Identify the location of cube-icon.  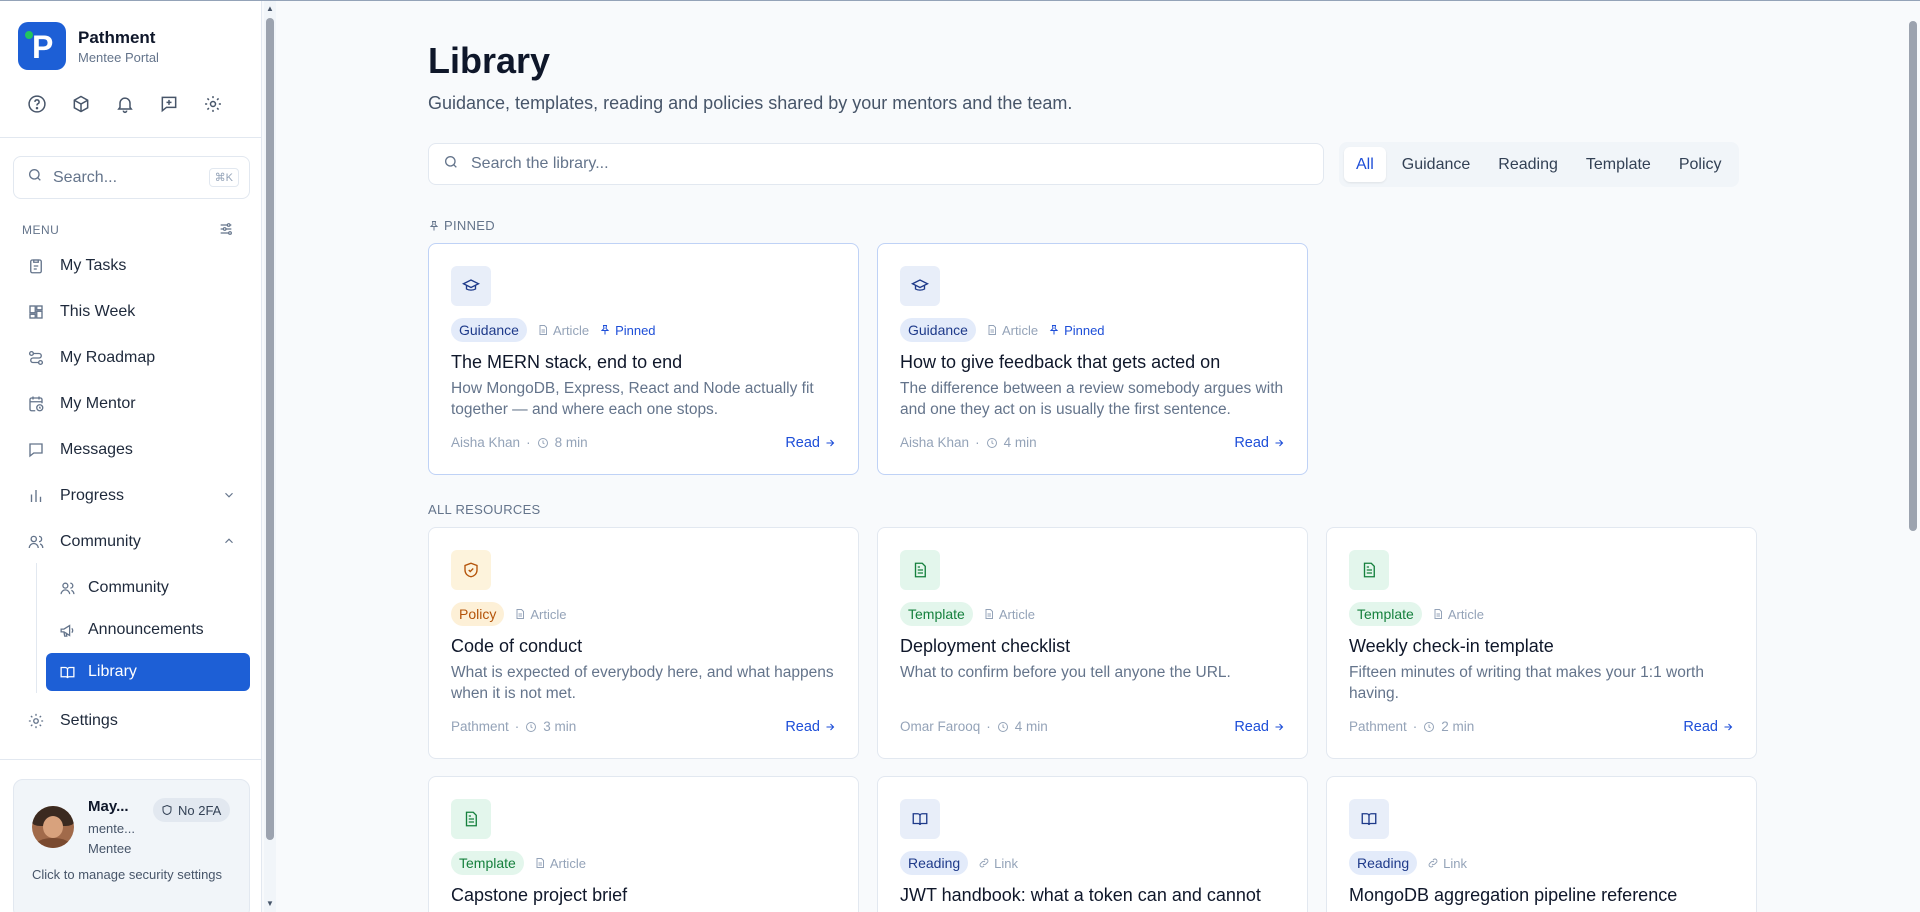
(81, 104).